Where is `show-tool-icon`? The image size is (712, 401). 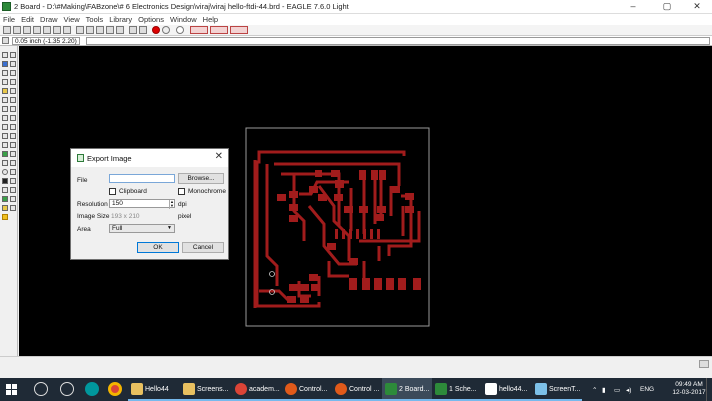
show-tool-icon is located at coordinates (13, 55).